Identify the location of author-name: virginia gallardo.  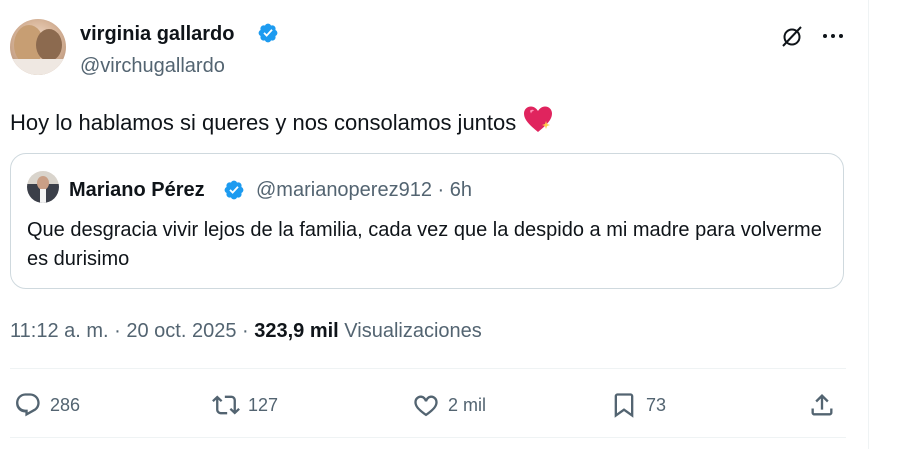
(157, 34).